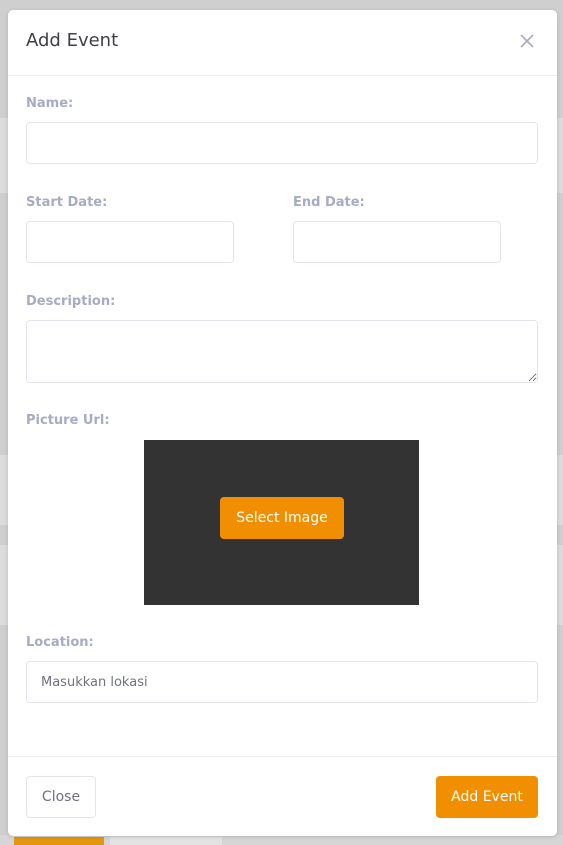 This screenshot has height=845, width=563. What do you see at coordinates (72, 40) in the screenshot?
I see `modal-title: Add Event` at bounding box center [72, 40].